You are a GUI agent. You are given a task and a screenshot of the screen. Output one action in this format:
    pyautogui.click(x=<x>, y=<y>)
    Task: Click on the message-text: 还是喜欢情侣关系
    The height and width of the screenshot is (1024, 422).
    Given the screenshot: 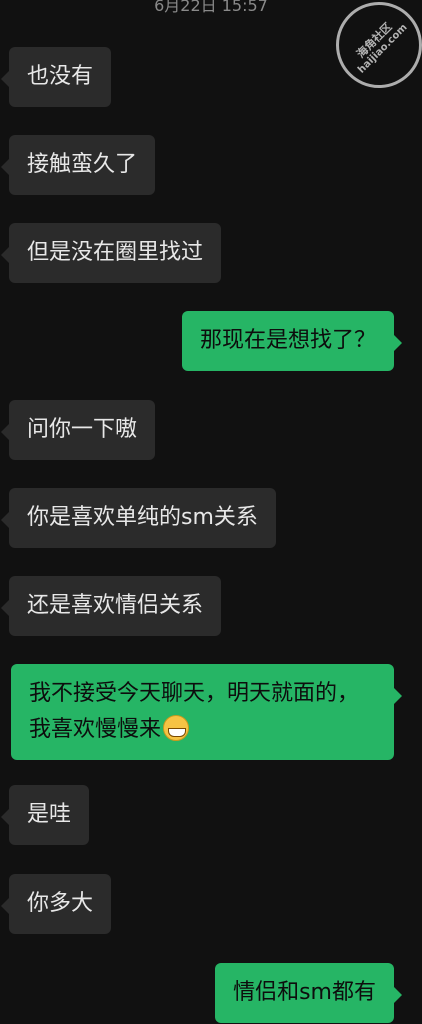 What is the action you would take?
    pyautogui.click(x=115, y=605)
    